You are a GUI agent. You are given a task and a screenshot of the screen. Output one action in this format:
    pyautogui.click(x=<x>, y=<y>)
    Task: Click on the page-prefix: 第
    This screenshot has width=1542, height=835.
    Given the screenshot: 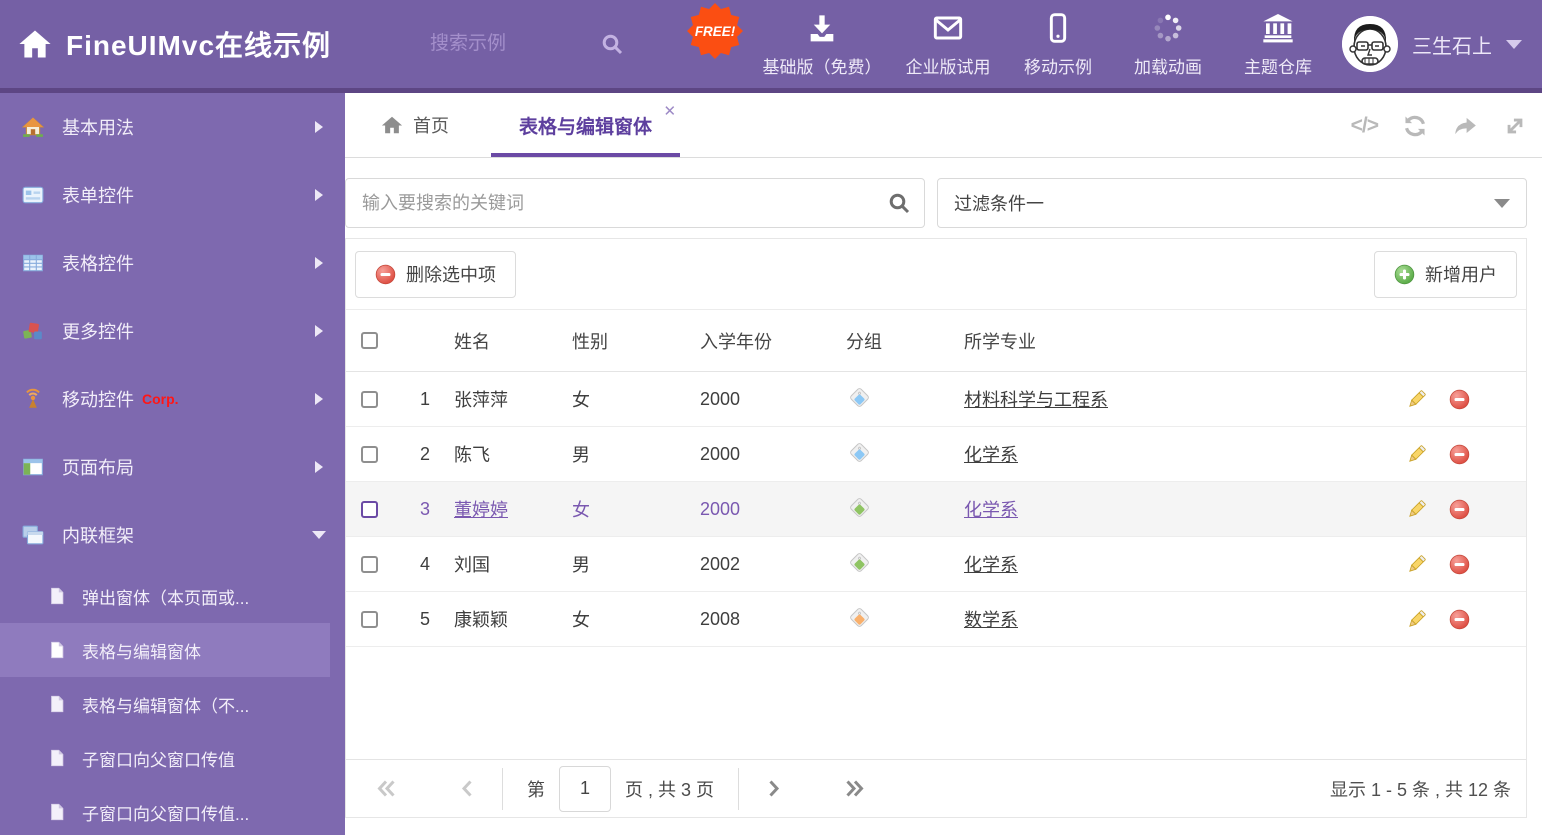 What is the action you would take?
    pyautogui.click(x=536, y=789)
    